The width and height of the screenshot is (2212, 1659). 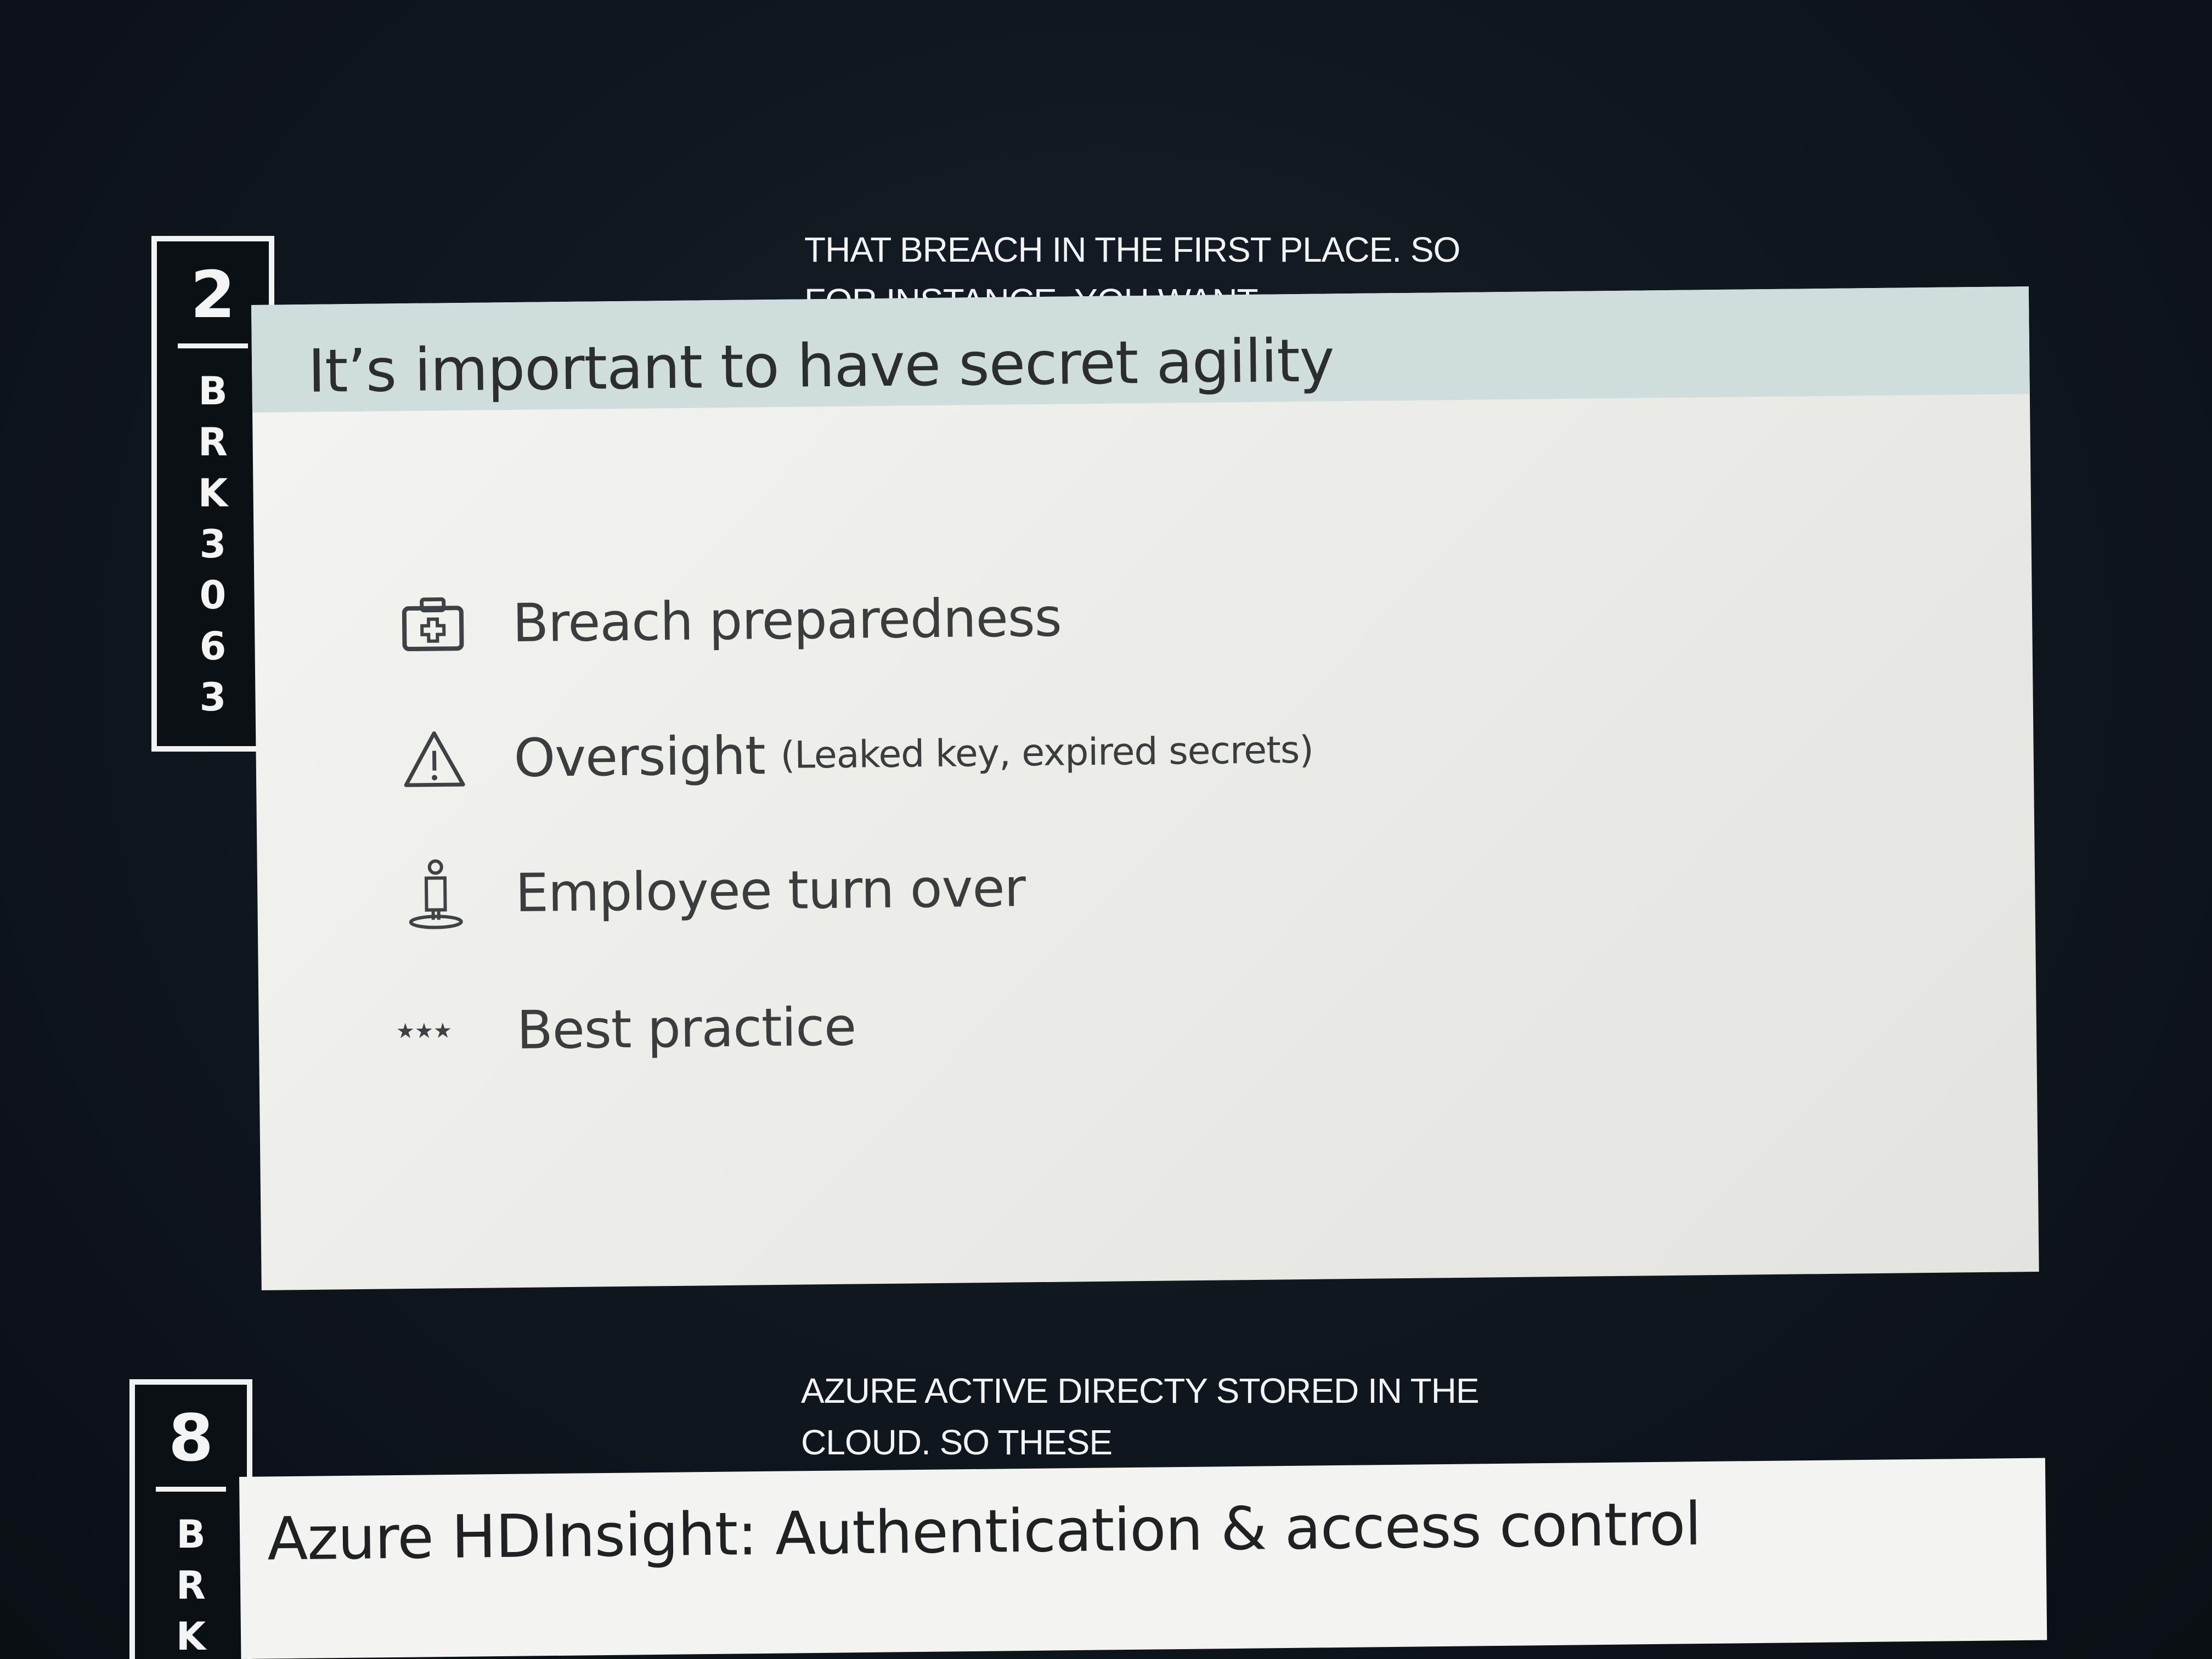 I want to click on session-badge-bottom: 8 B R K, so click(x=191, y=1519).